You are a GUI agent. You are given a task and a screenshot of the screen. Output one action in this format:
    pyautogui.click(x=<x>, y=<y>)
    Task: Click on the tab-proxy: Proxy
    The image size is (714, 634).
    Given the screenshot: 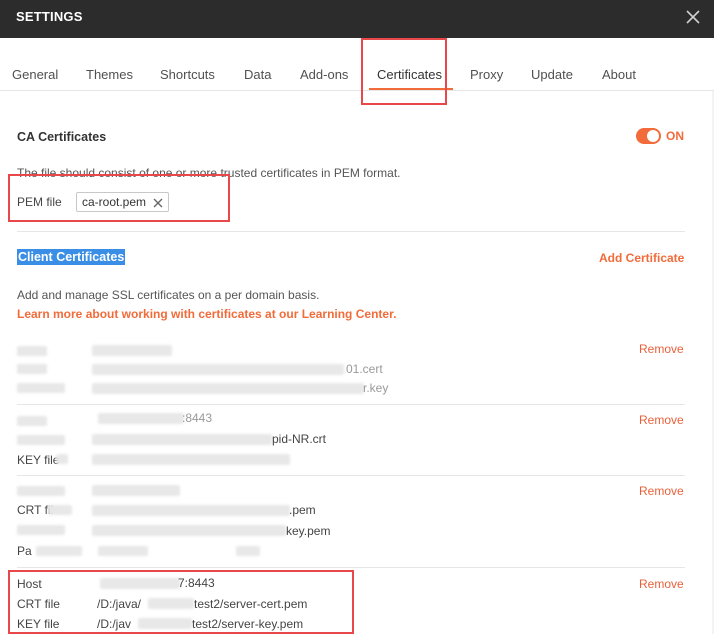 What is the action you would take?
    pyautogui.click(x=486, y=74)
    